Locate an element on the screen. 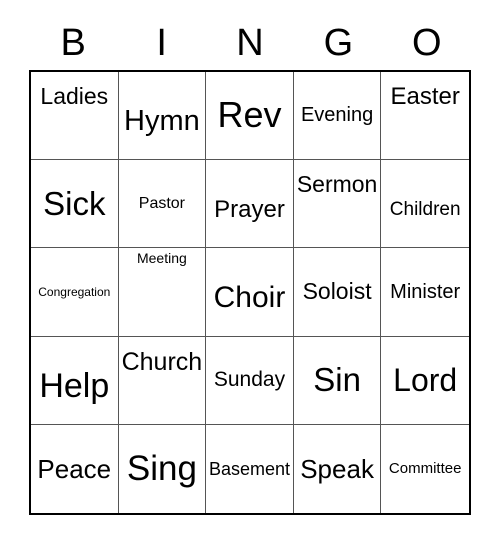 The height and width of the screenshot is (544, 500). bingo-header-cell-o: O is located at coordinates (427, 43).